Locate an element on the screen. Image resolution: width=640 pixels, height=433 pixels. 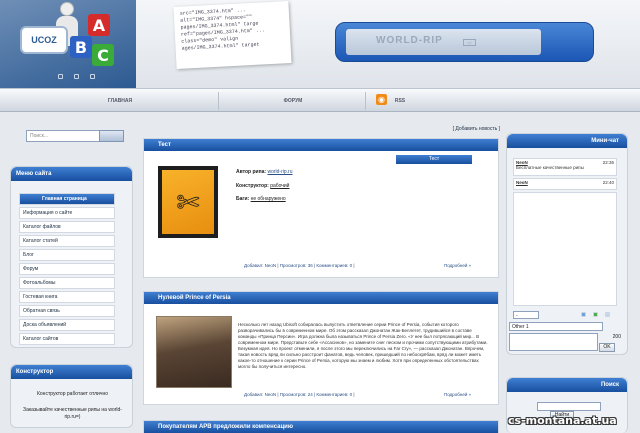
cube-a-icon: A is located at coordinates (99, 25).